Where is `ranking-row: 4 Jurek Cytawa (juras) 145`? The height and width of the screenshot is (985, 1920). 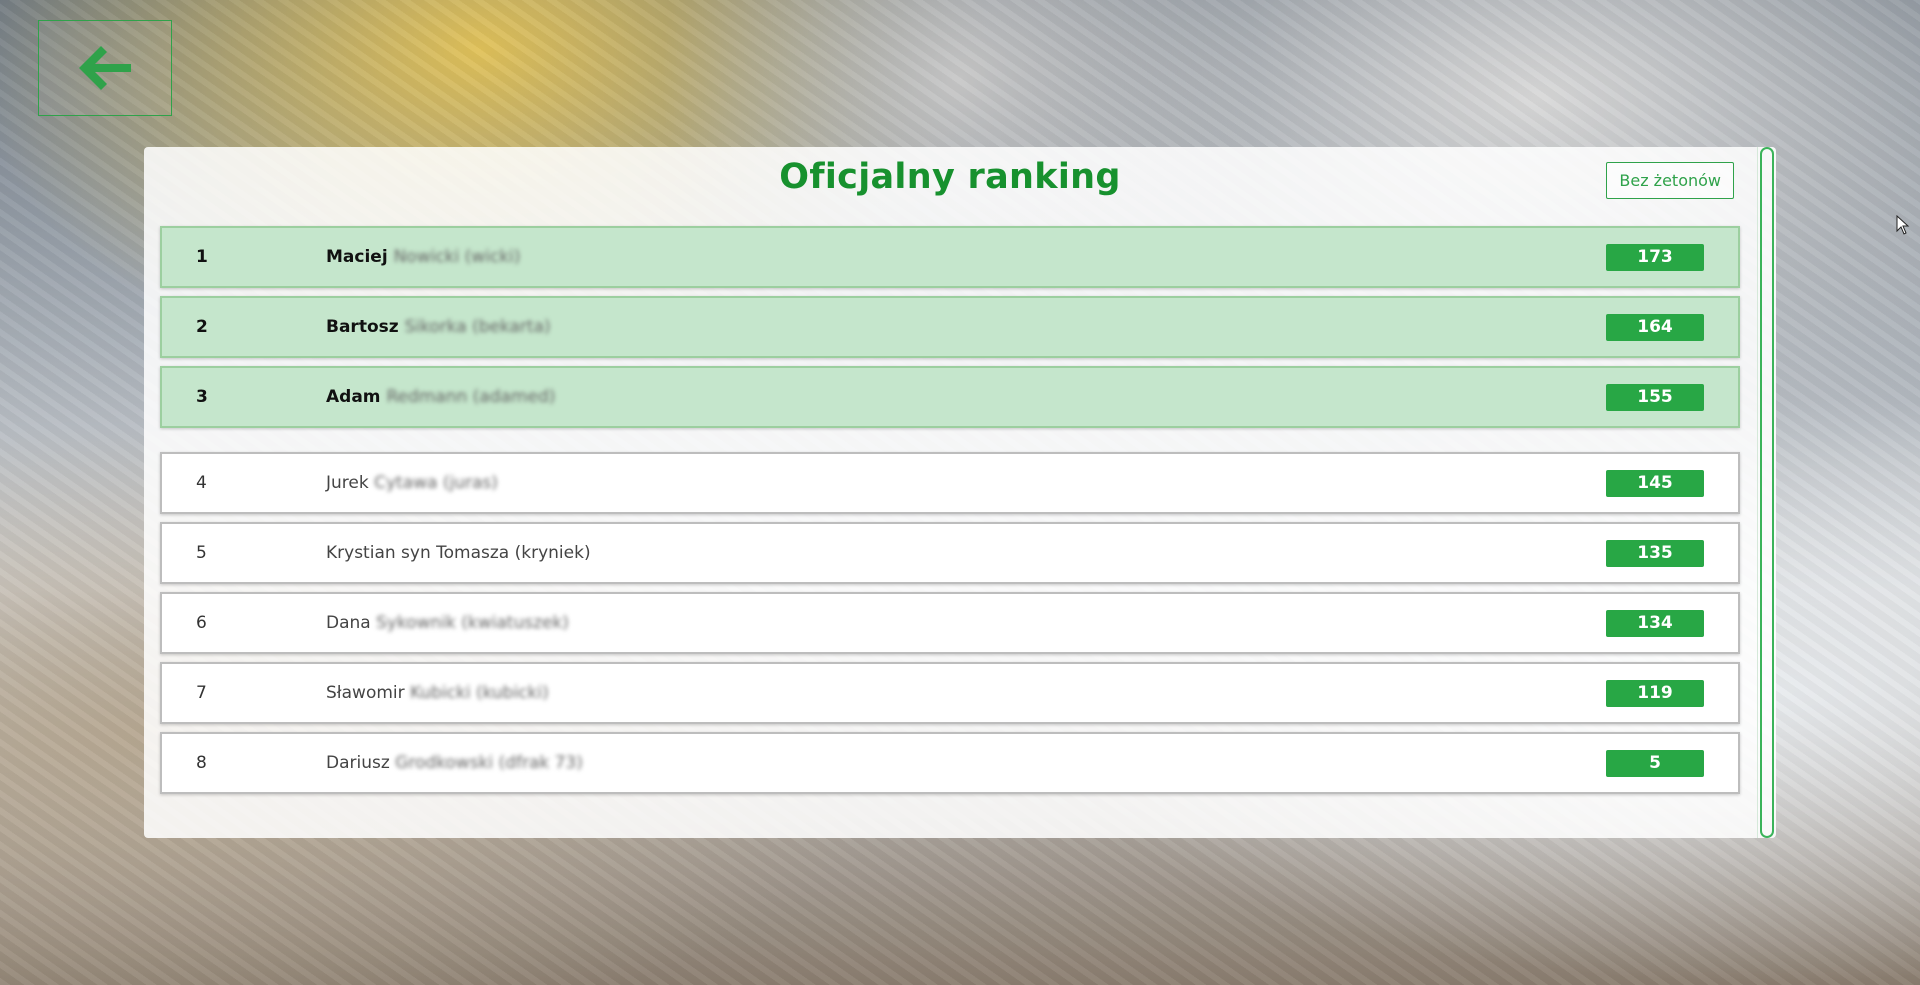
ranking-row: 4 Jurek Cytawa (juras) 145 is located at coordinates (950, 483).